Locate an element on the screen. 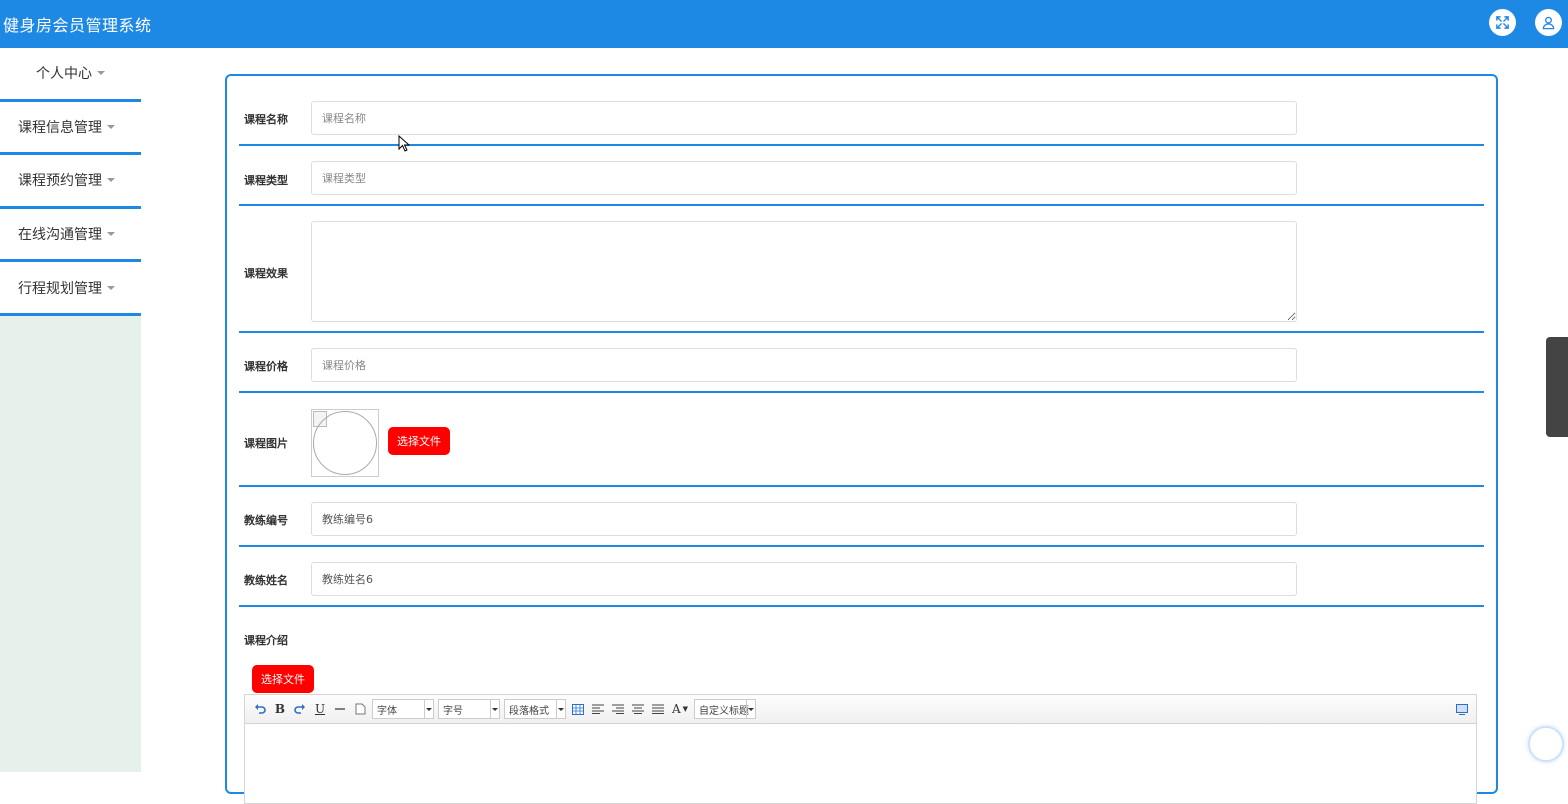  expand-icon is located at coordinates (1502, 22).